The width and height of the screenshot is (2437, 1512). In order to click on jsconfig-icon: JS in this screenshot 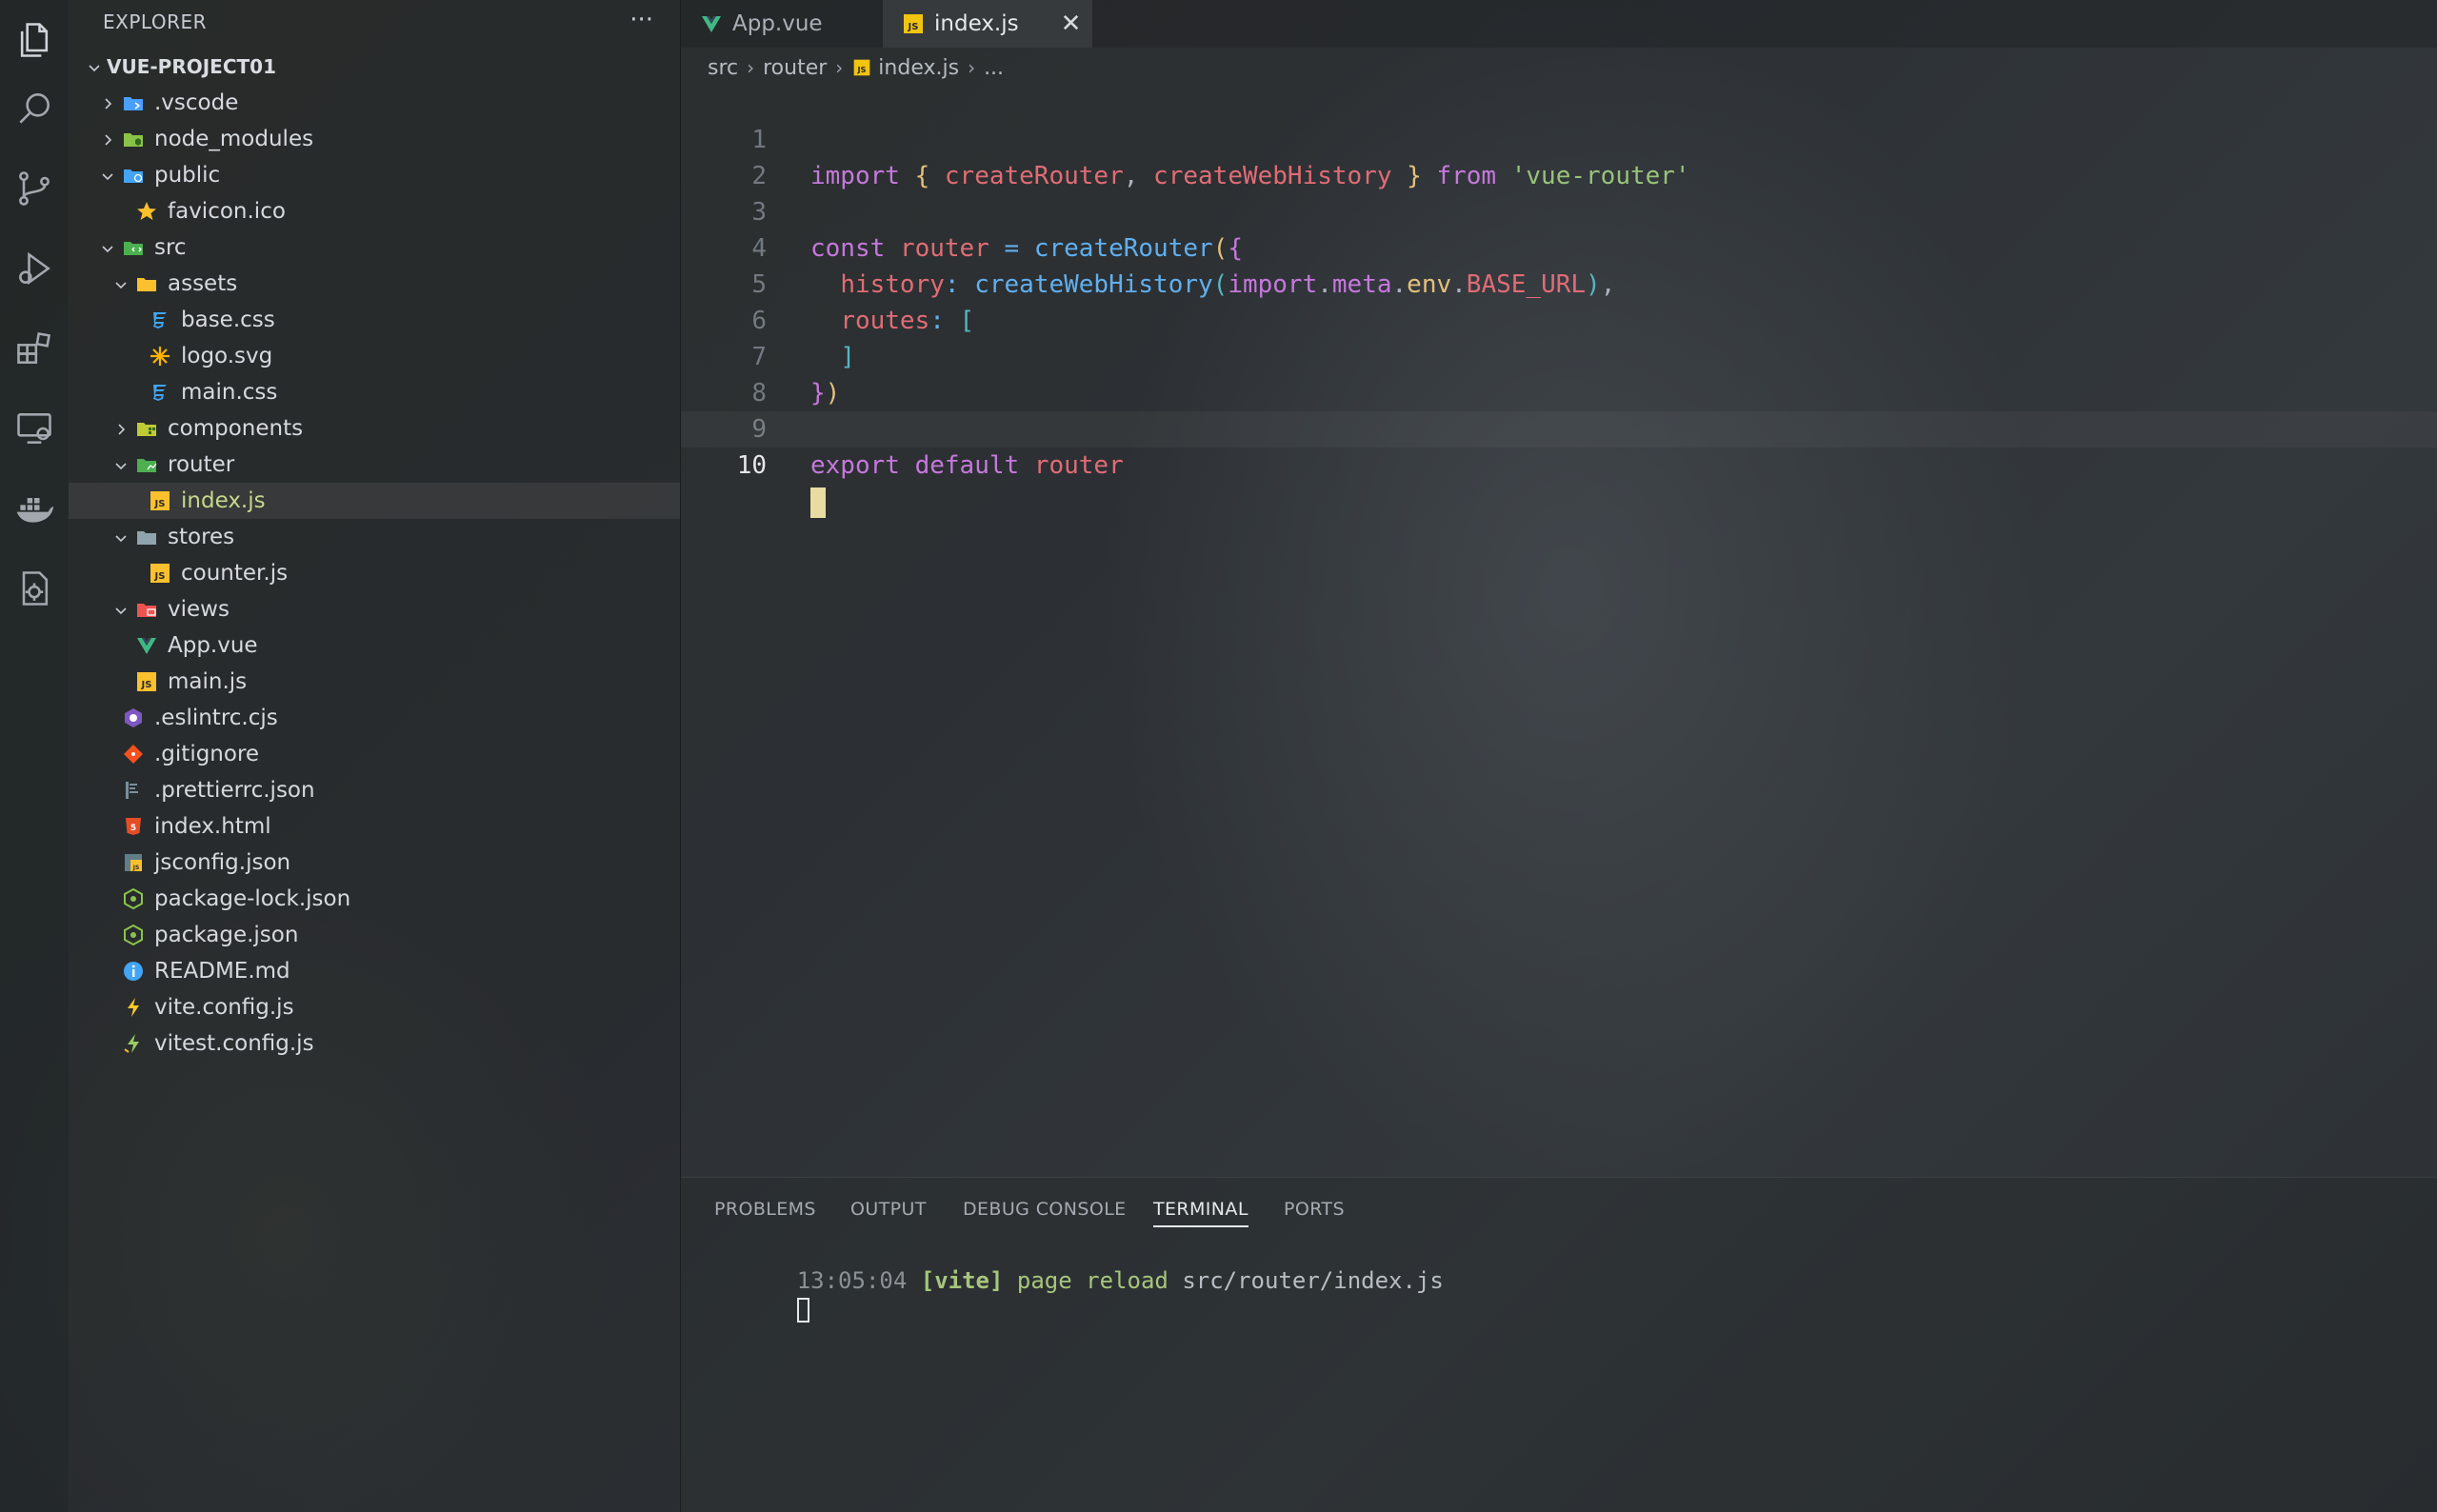, I will do `click(133, 862)`.